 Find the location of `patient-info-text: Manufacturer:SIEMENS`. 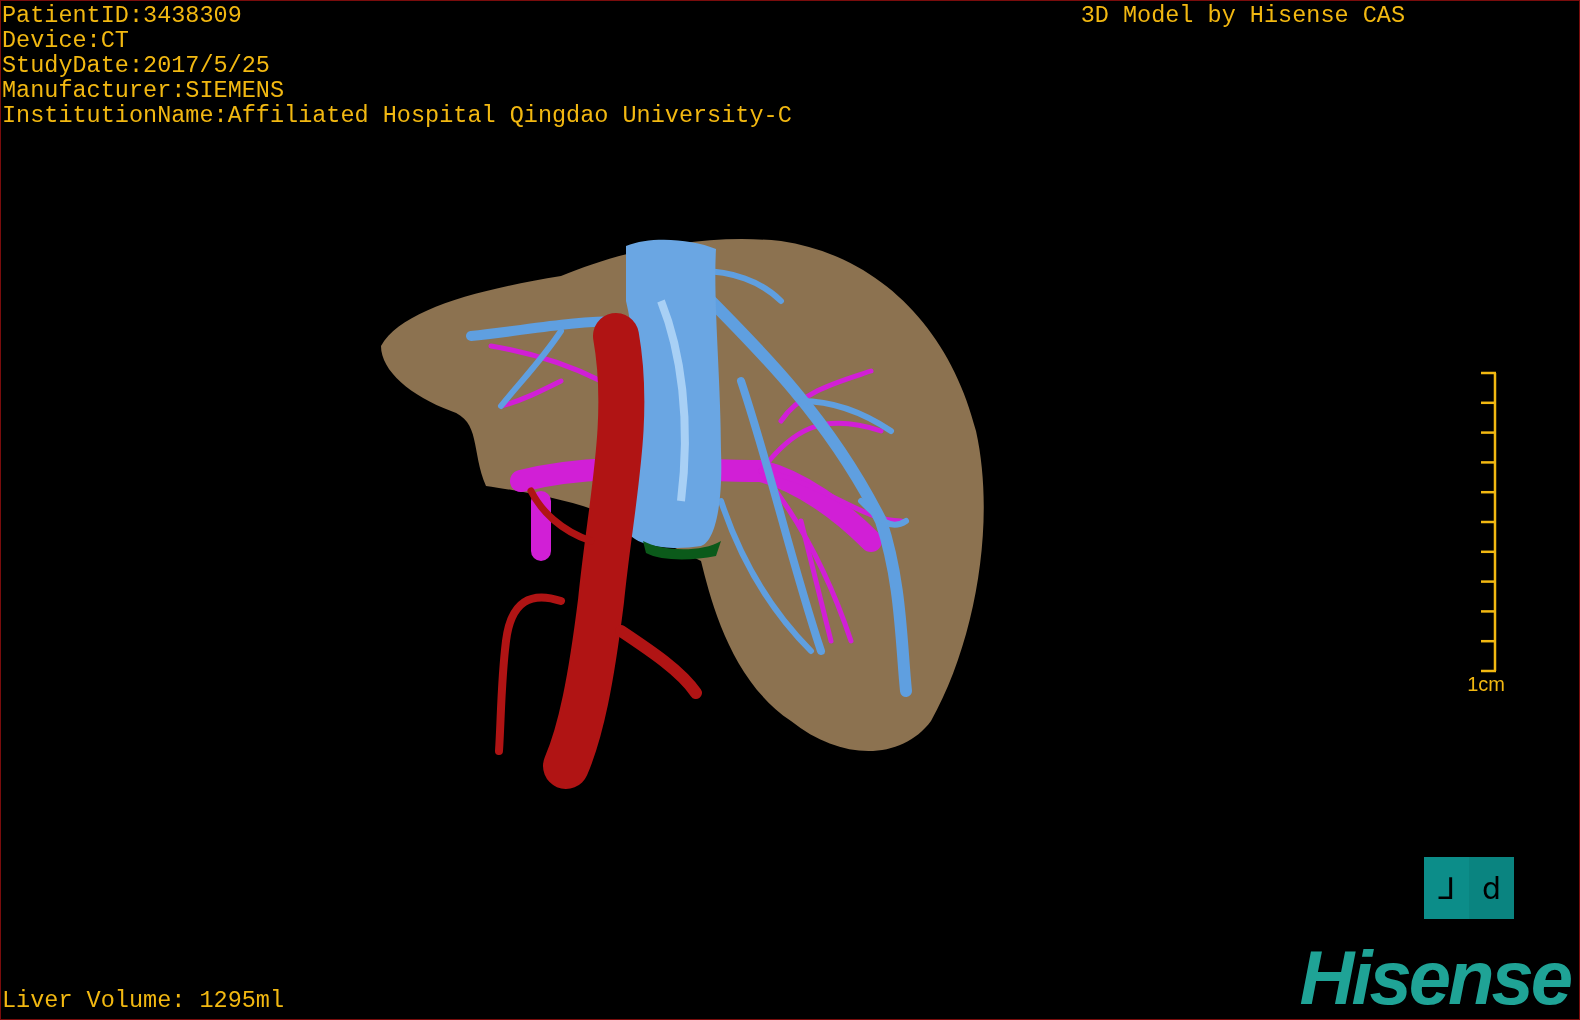

patient-info-text: Manufacturer:SIEMENS is located at coordinates (144, 90).